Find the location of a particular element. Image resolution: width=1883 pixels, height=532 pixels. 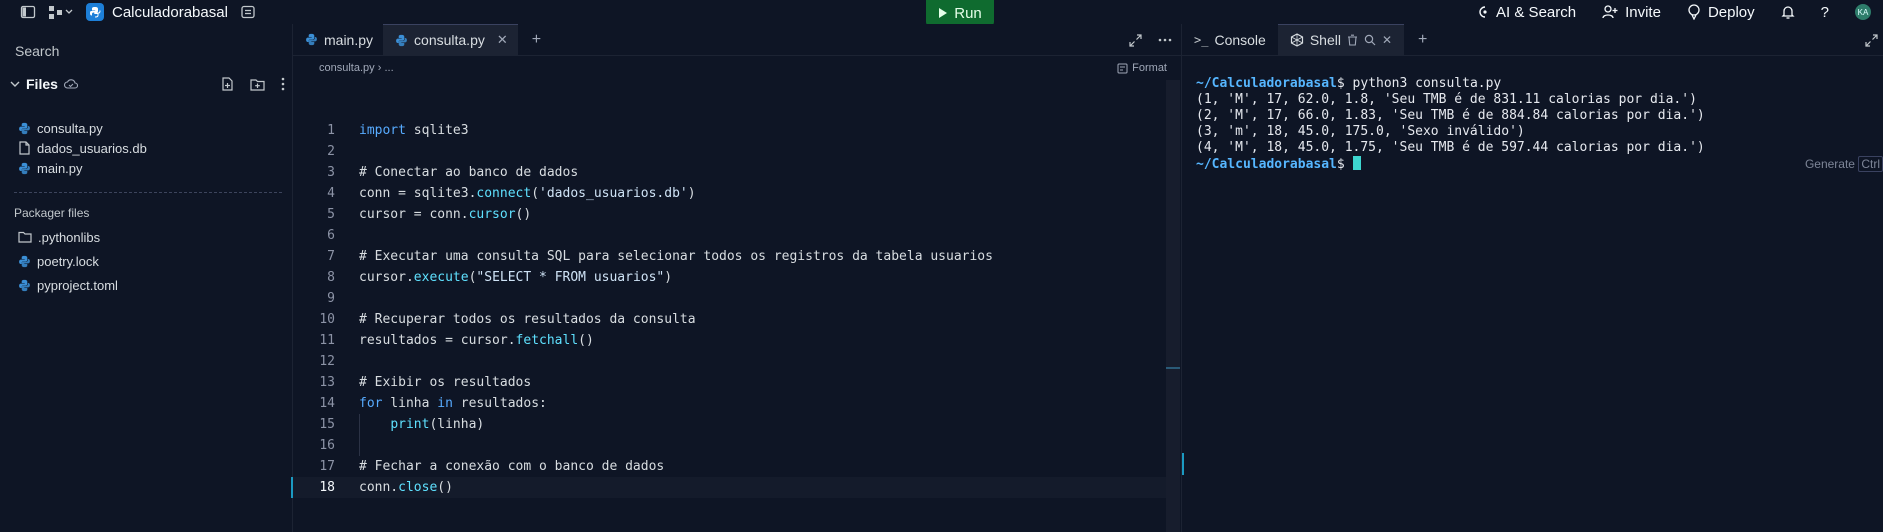

cloud-sync-icon is located at coordinates (70, 84).